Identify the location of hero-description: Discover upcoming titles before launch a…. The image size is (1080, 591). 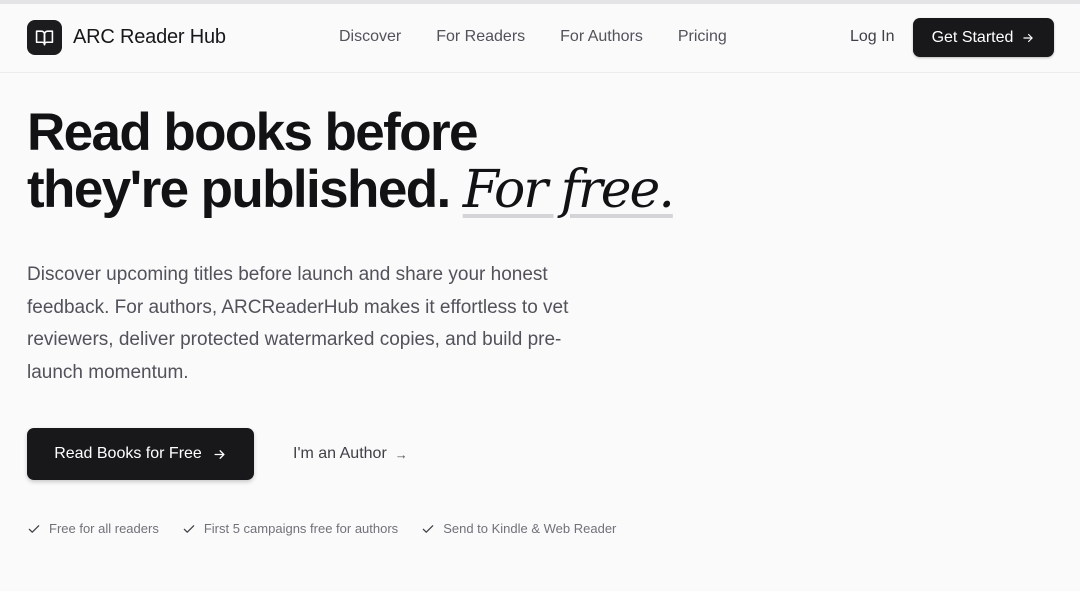
(298, 323).